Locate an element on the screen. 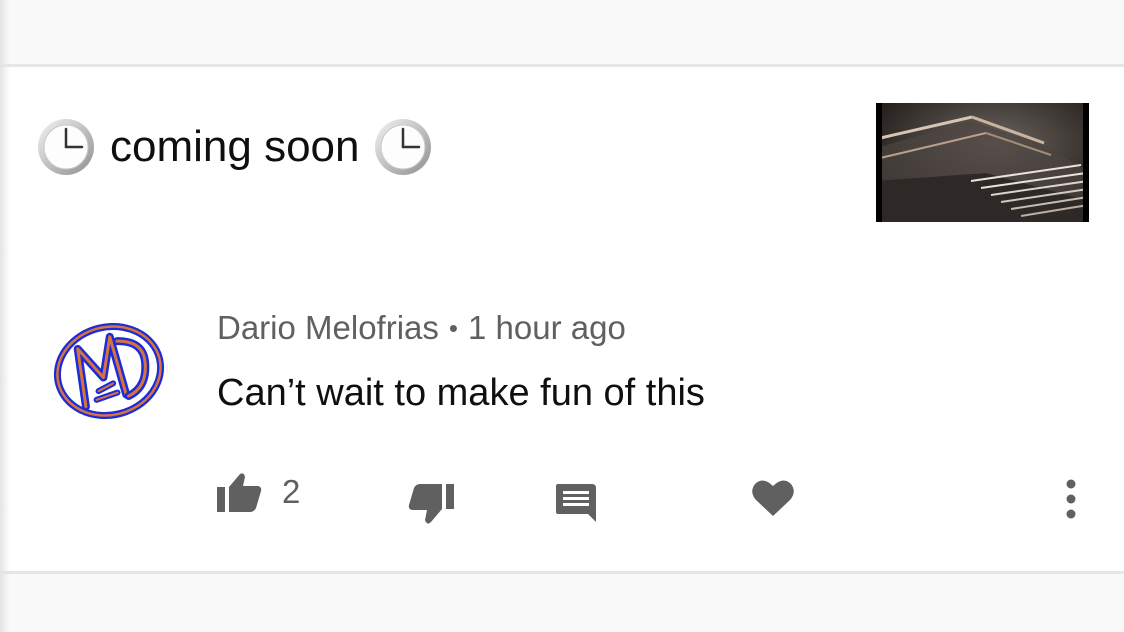  heart-button is located at coordinates (773, 498).